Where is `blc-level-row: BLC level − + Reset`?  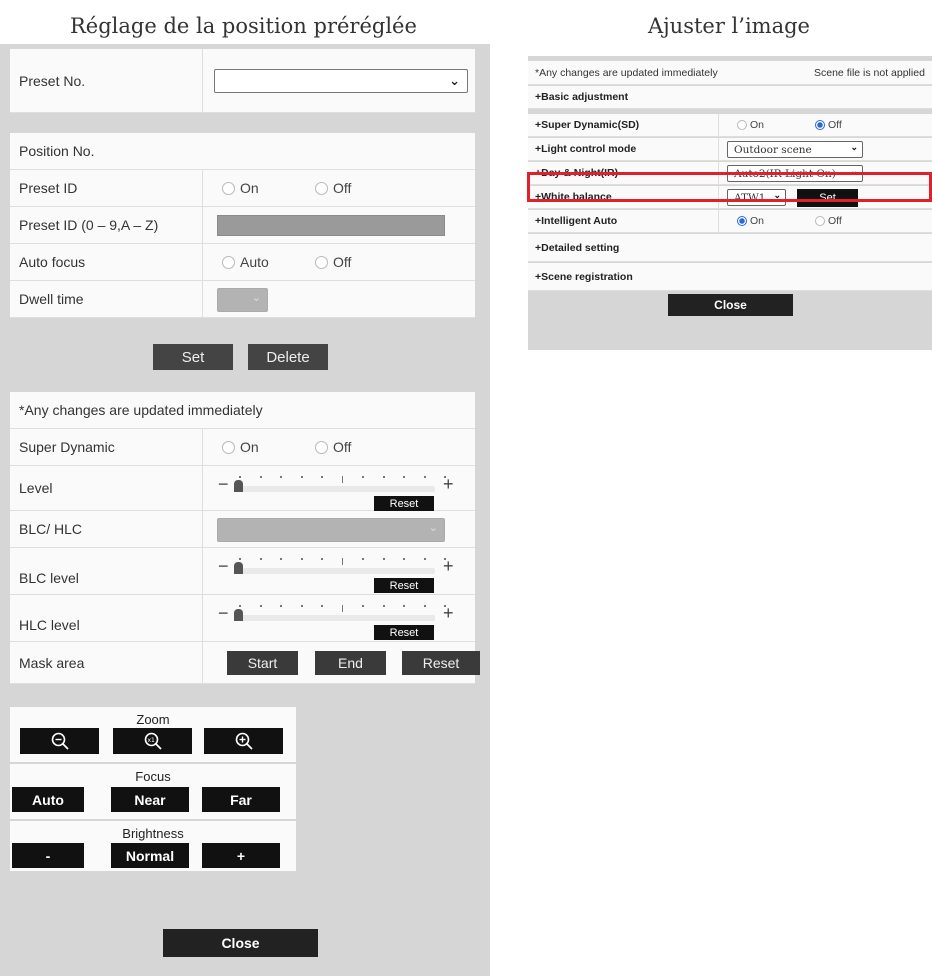 blc-level-row: BLC level − + Reset is located at coordinates (242, 571).